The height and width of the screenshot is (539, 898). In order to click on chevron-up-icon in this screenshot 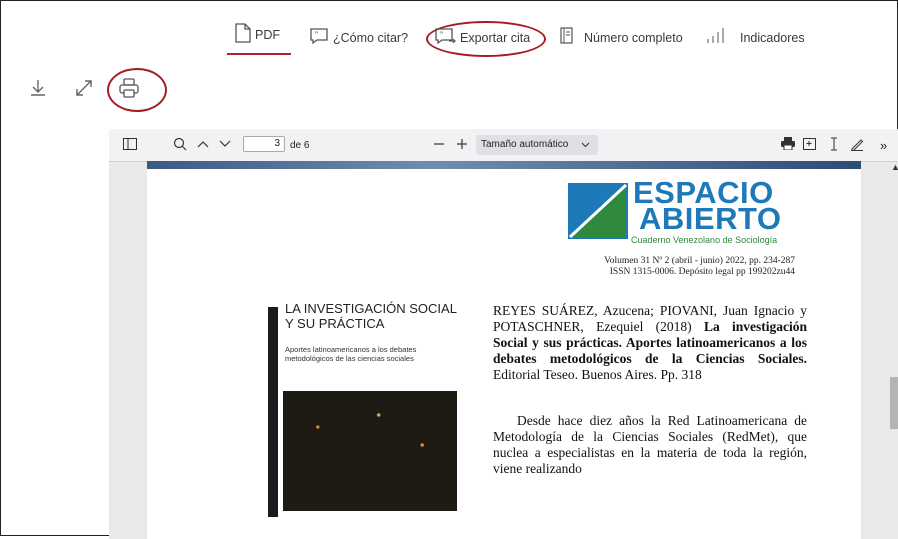, I will do `click(203, 145)`.